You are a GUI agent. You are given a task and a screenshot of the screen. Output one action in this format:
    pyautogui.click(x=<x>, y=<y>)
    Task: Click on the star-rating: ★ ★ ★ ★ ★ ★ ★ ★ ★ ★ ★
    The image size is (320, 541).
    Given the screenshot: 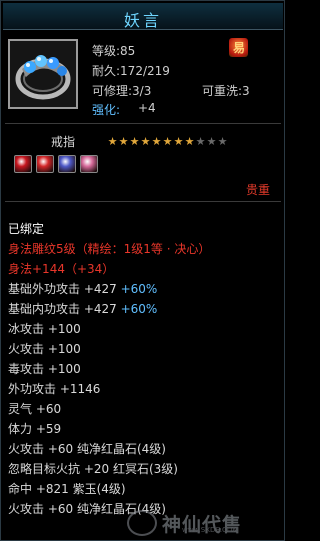 What is the action you would take?
    pyautogui.click(x=167, y=141)
    